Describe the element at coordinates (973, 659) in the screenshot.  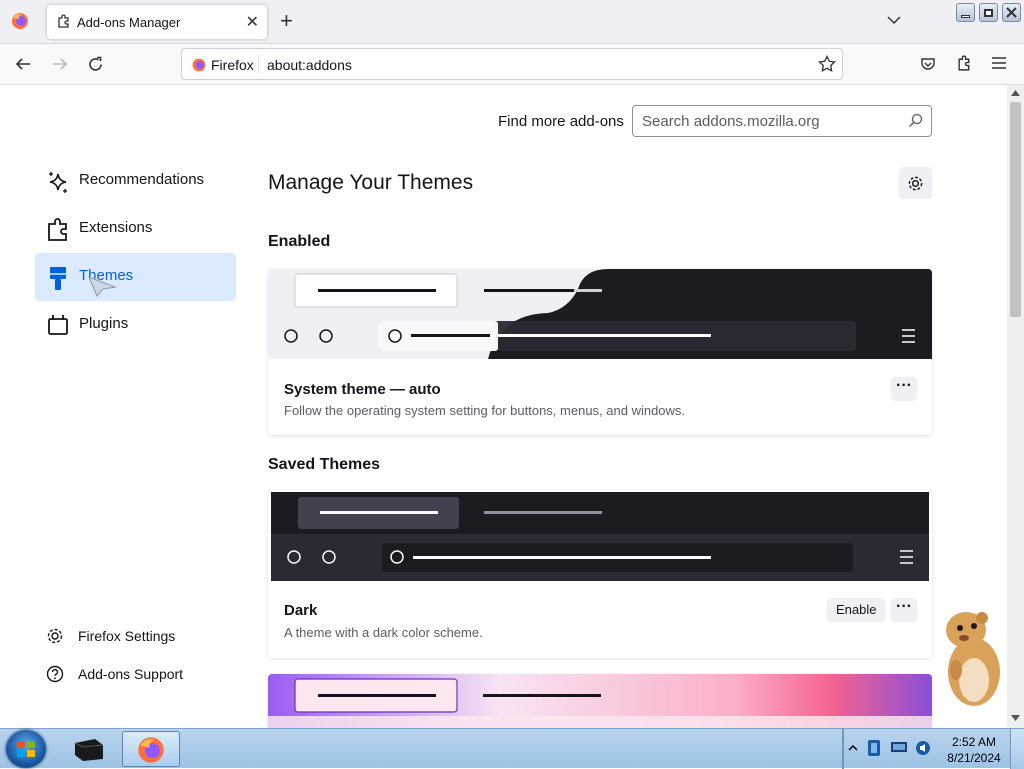
I see `hamster-mascot` at that location.